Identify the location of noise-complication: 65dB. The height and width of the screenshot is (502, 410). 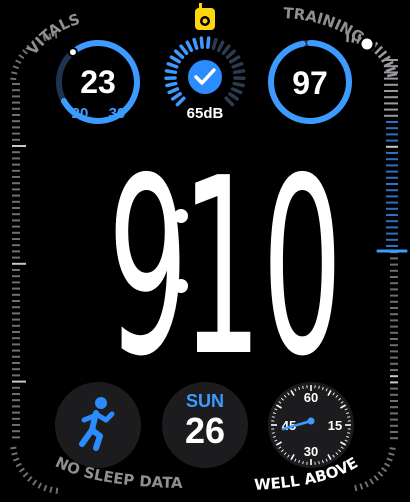
(205, 79).